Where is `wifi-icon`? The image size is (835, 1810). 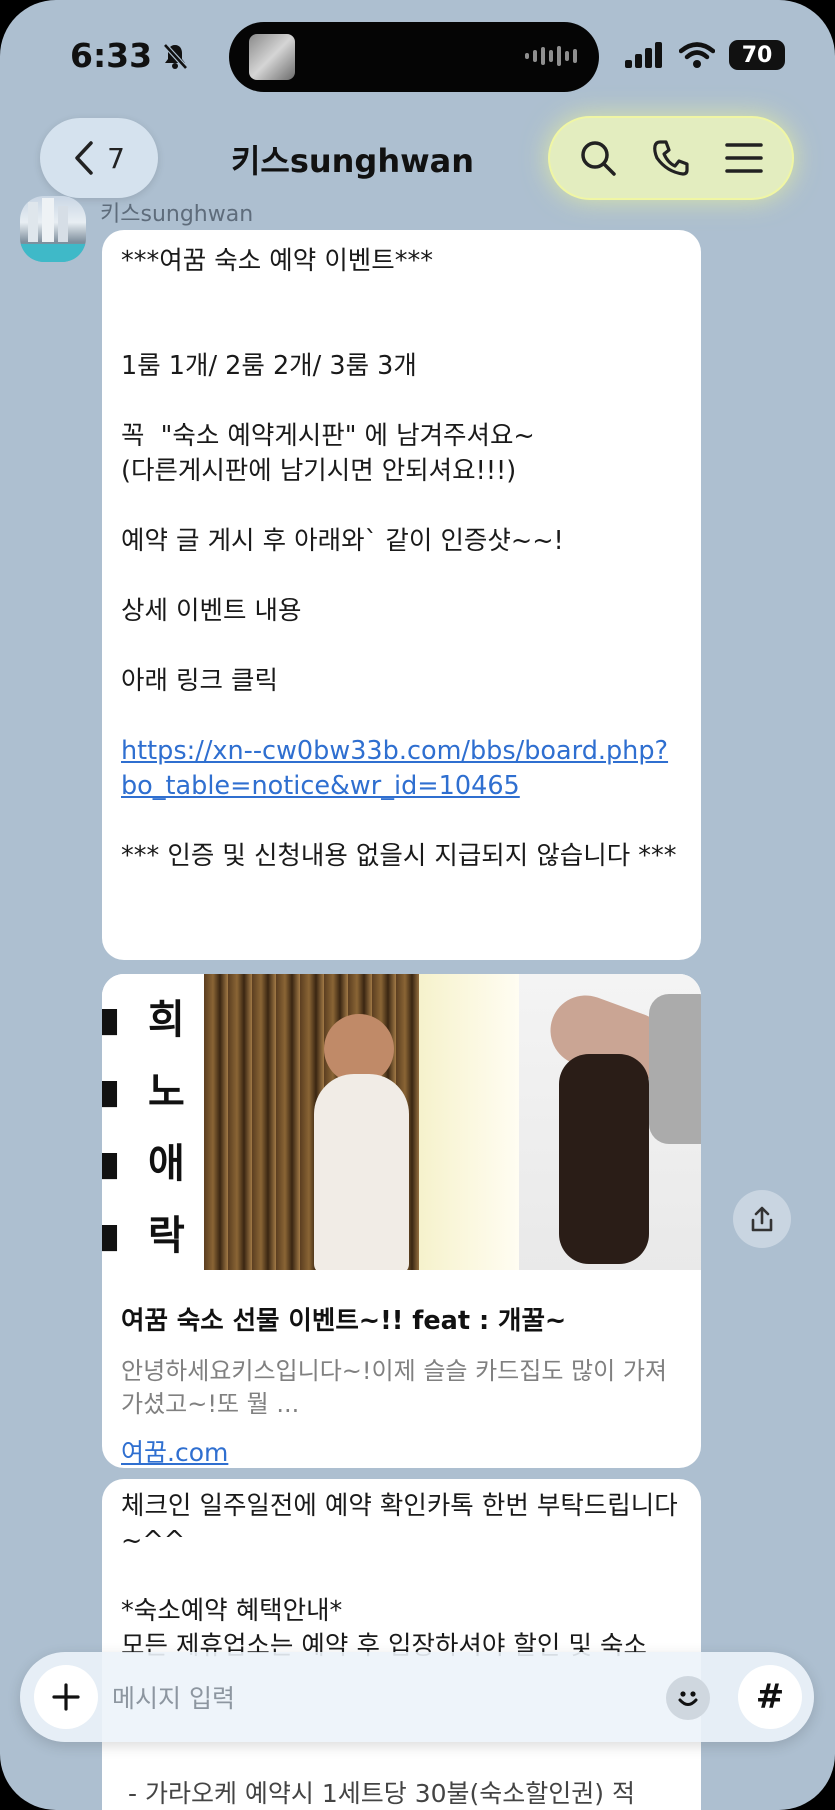 wifi-icon is located at coordinates (697, 55).